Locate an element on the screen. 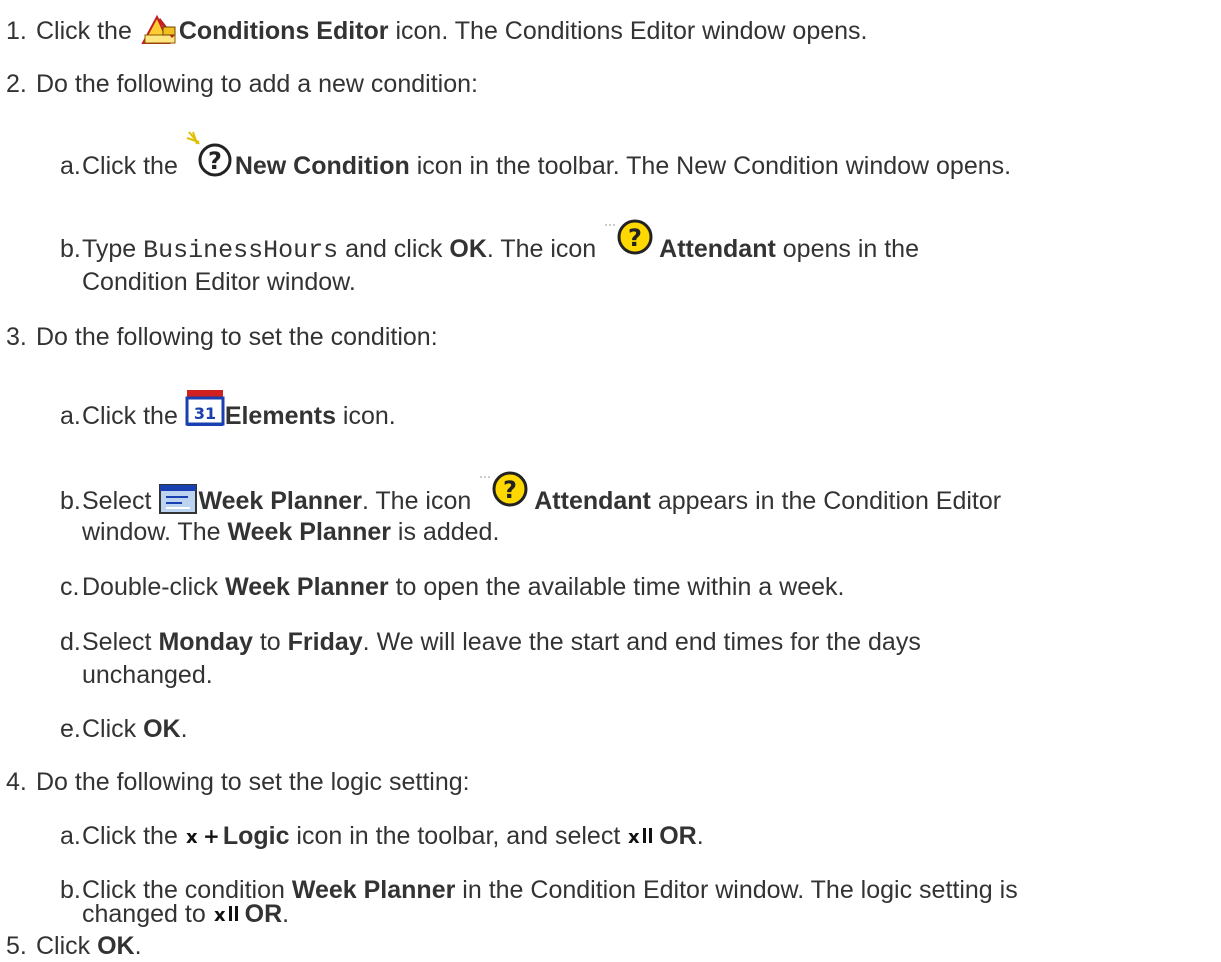  step-bold: Friday is located at coordinates (325, 642).